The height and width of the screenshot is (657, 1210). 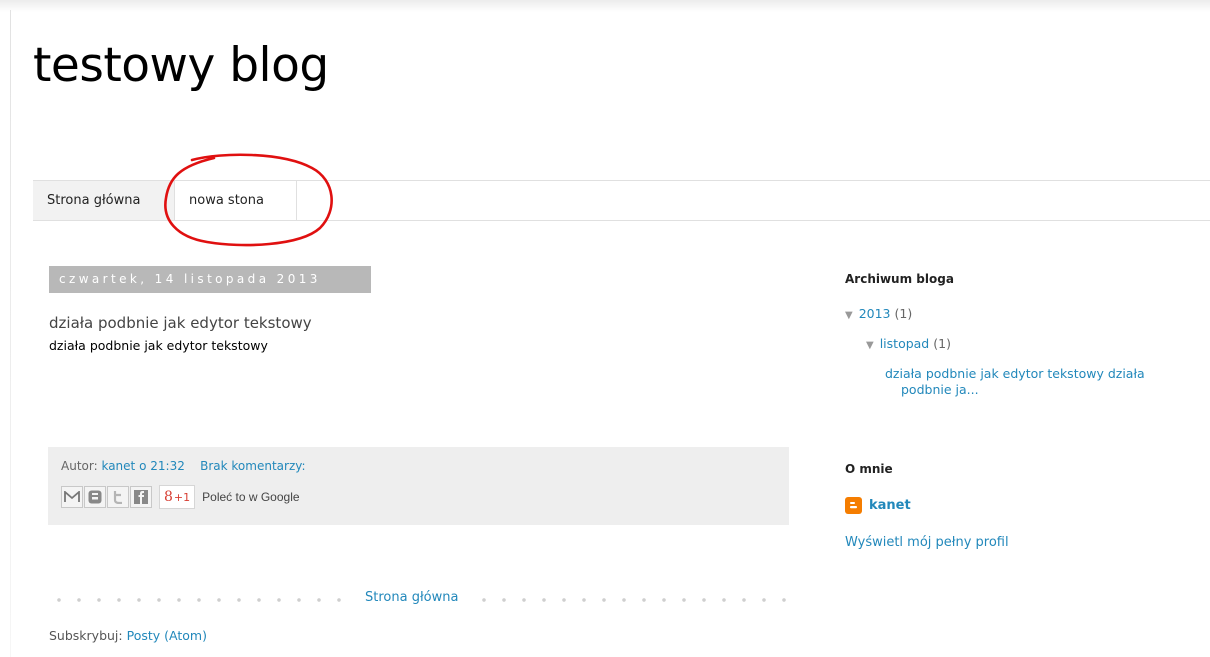 I want to click on twitter-share-button, so click(x=118, y=497).